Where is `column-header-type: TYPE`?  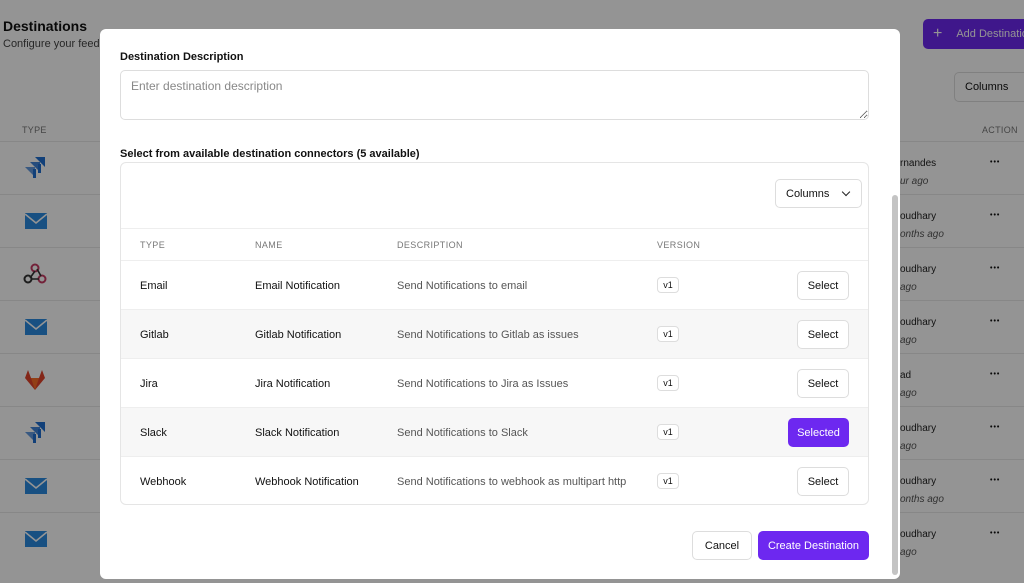 column-header-type: TYPE is located at coordinates (153, 245).